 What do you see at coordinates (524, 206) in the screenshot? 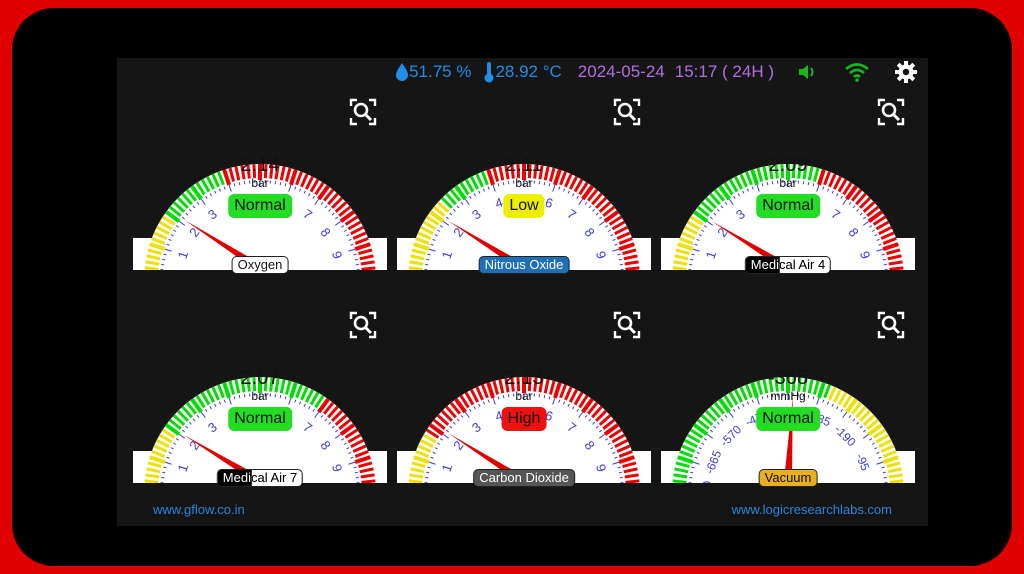
I see `status-badge: Low` at bounding box center [524, 206].